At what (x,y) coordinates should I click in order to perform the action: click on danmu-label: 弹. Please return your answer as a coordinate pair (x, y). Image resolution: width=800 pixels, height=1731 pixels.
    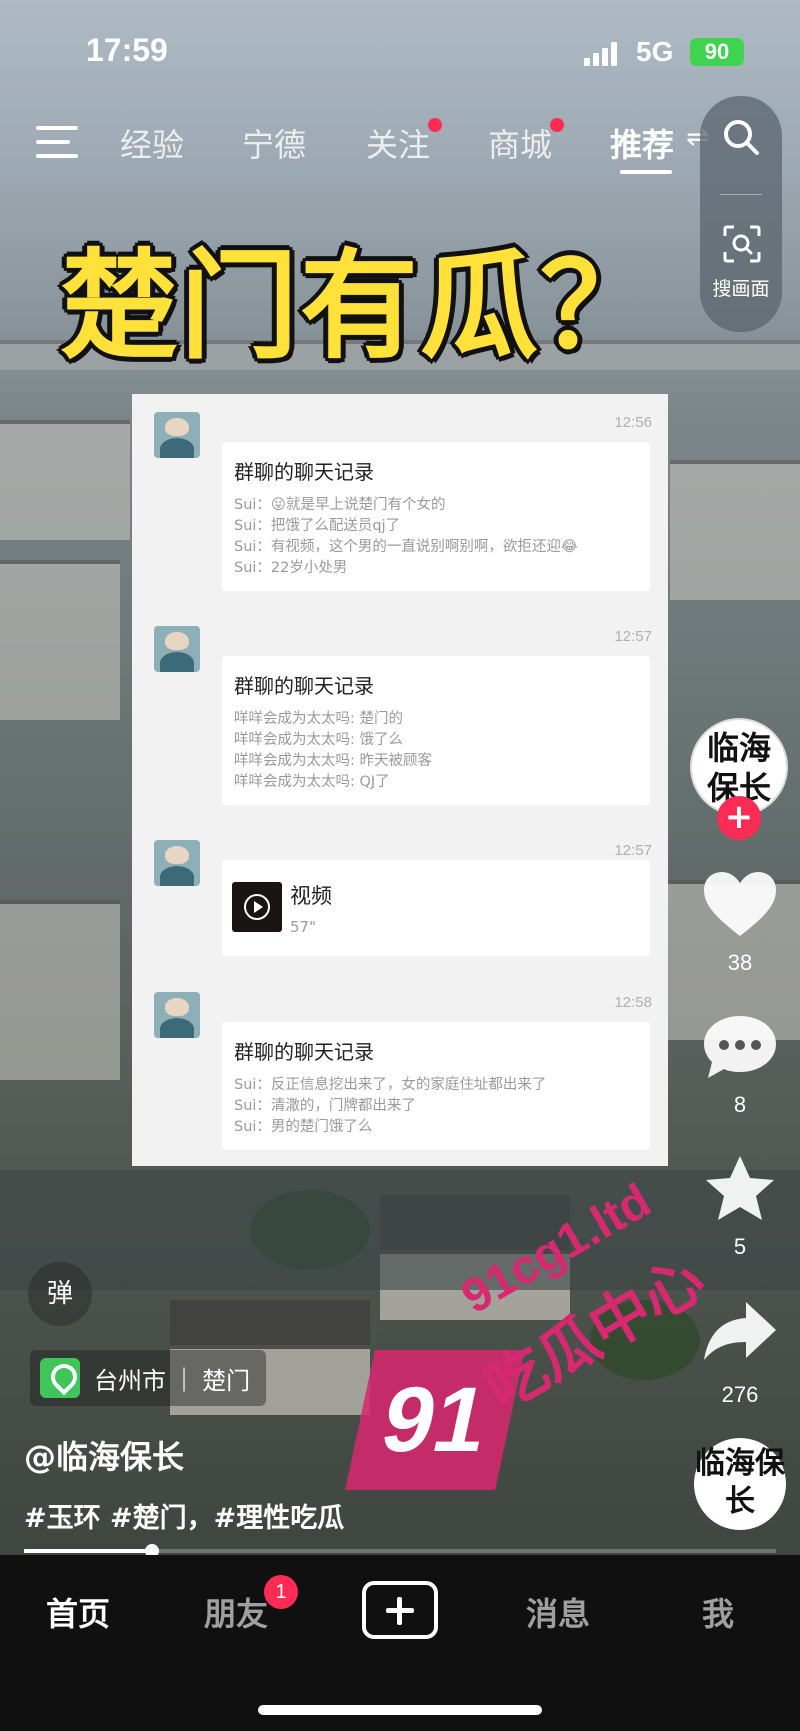
    Looking at the image, I should click on (59, 1294).